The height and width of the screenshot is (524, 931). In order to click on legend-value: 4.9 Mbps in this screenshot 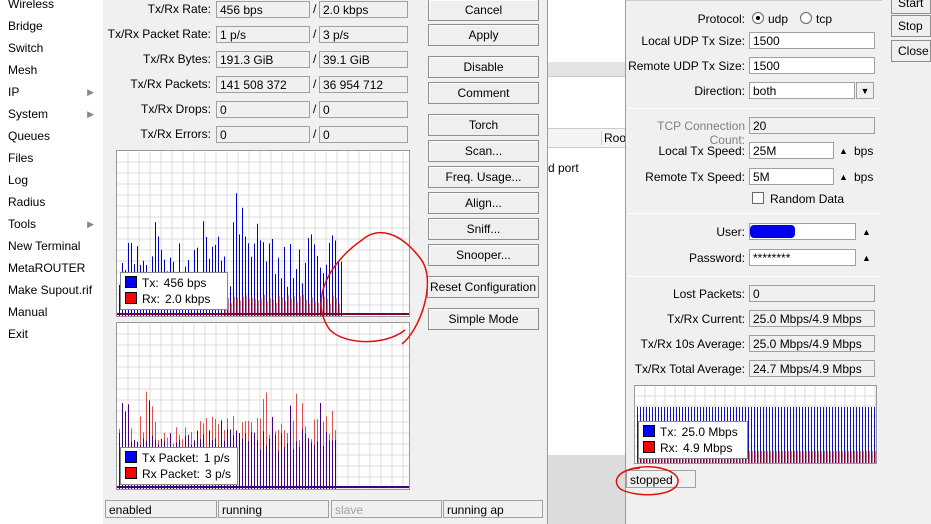, I will do `click(708, 448)`.